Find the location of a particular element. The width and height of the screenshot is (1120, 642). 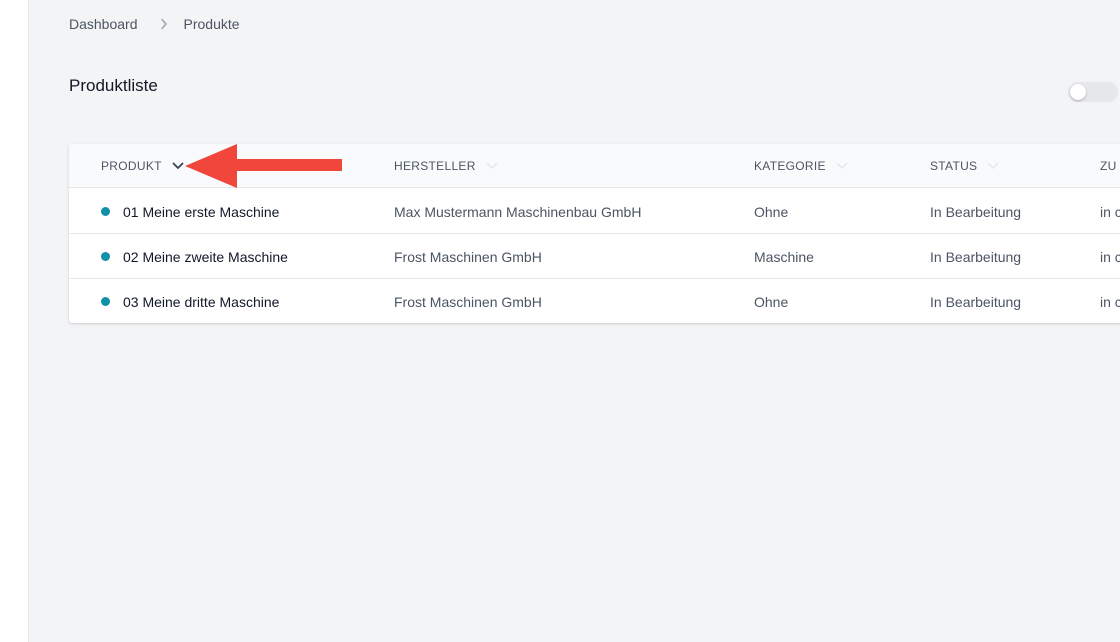

annotation-arrow-icon is located at coordinates (263, 166).